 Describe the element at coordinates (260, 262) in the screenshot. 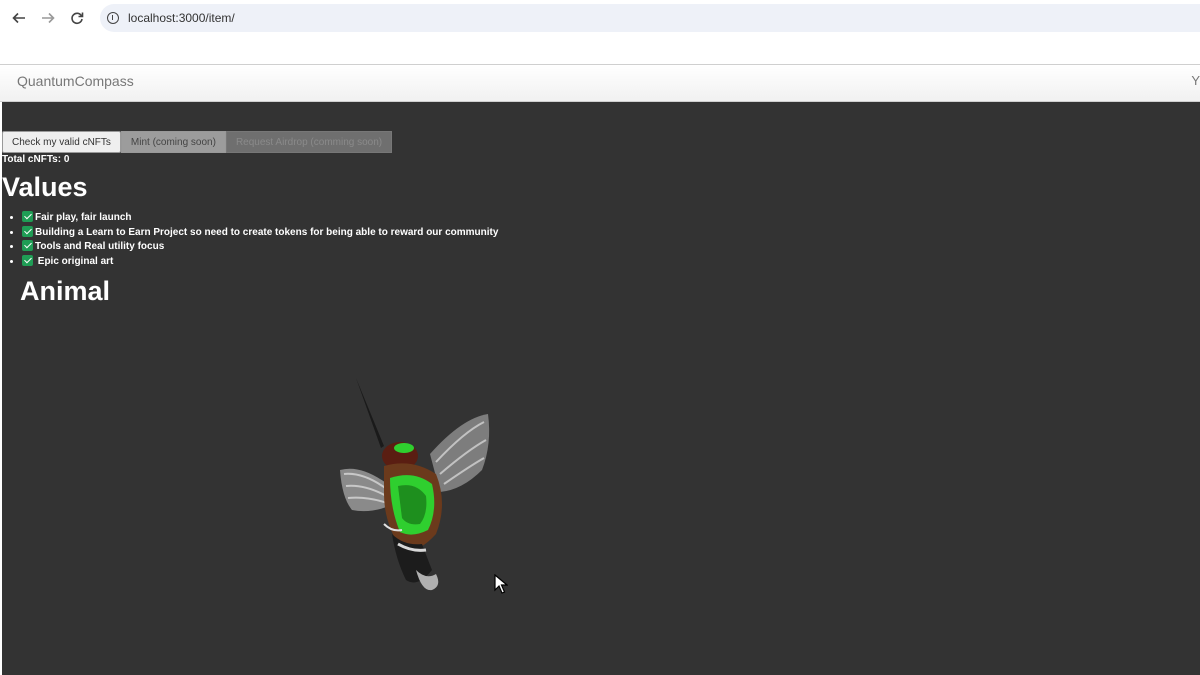

I see `list-item: Epic original art` at that location.